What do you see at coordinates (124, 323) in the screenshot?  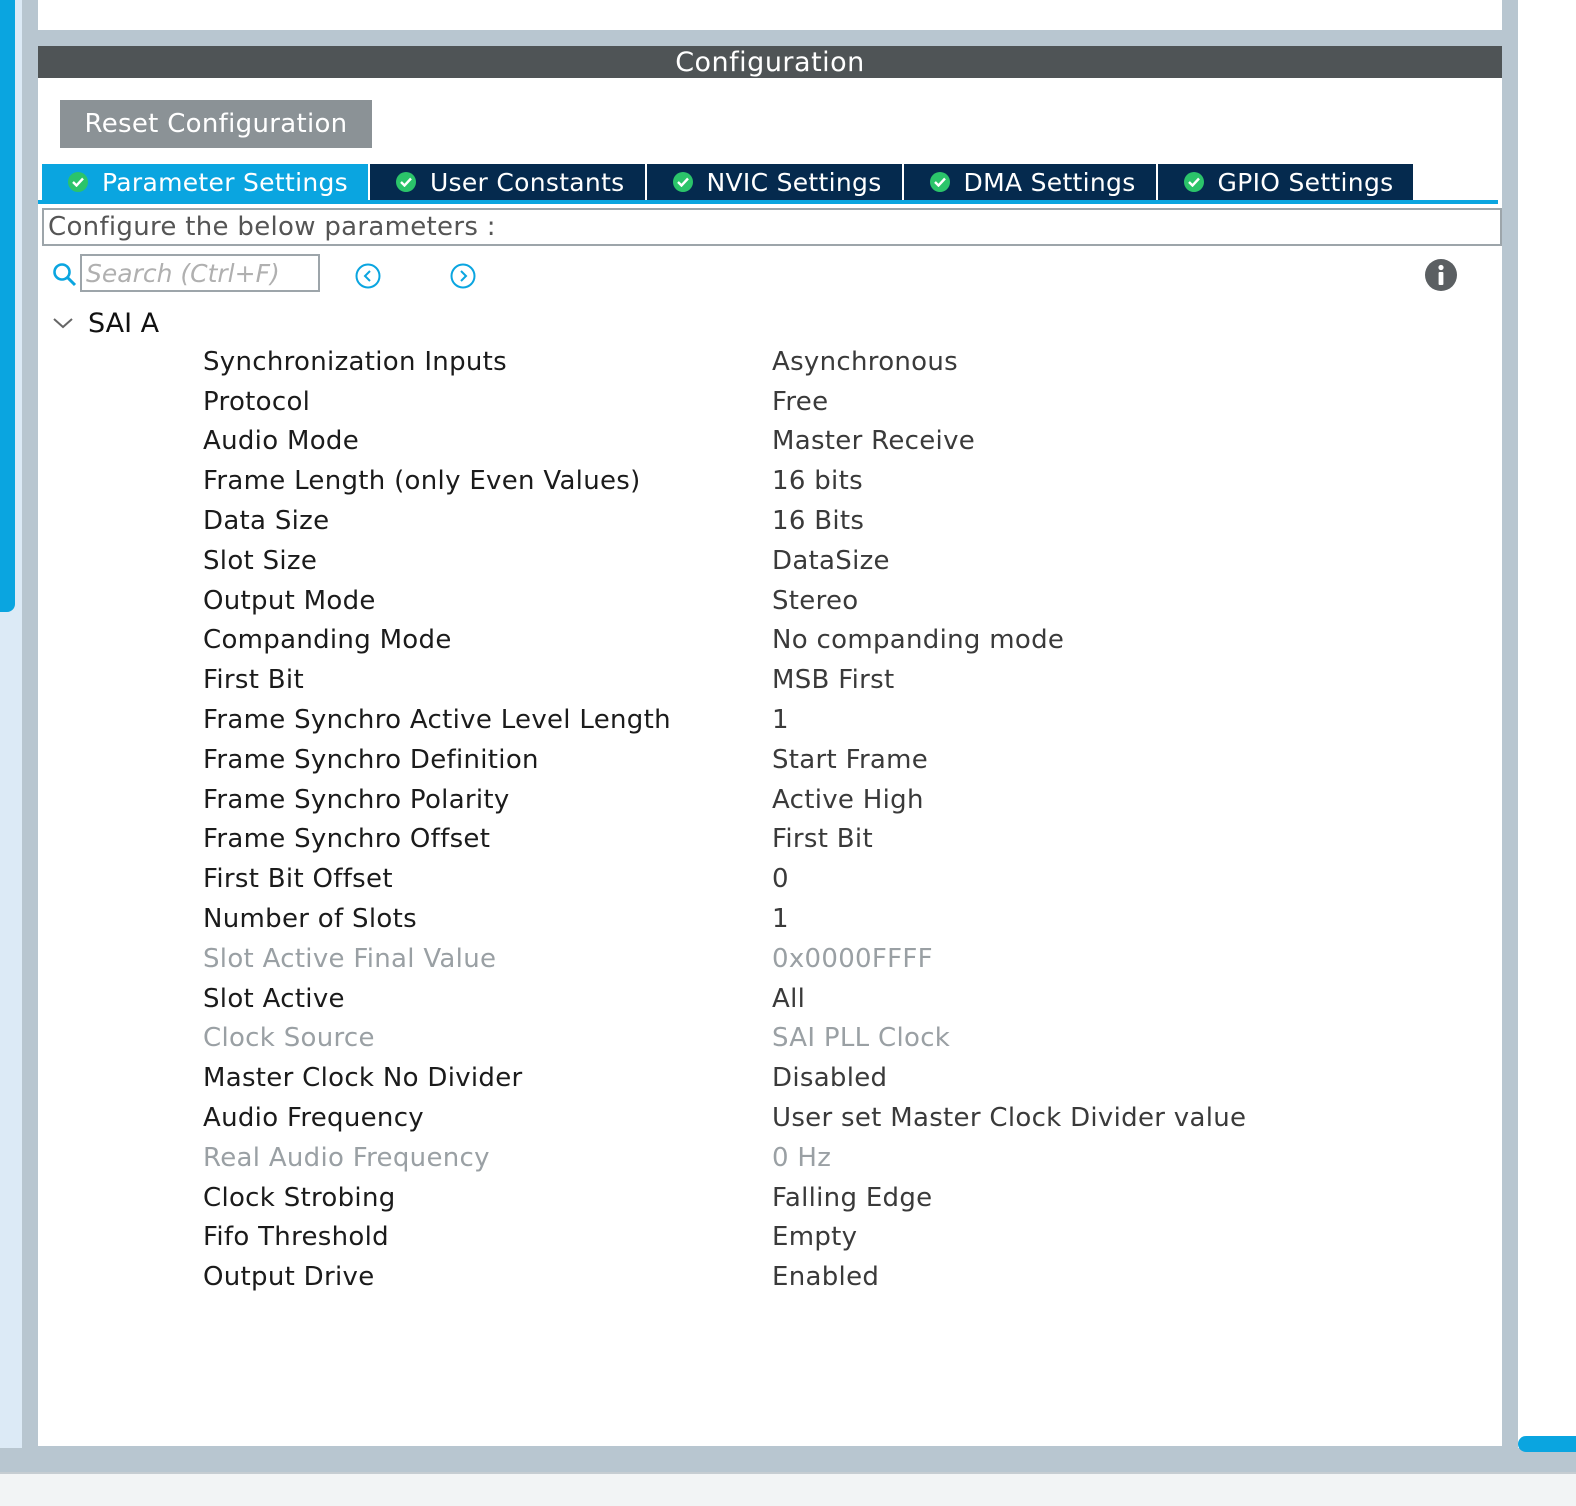 I see `group-title: SAI A` at bounding box center [124, 323].